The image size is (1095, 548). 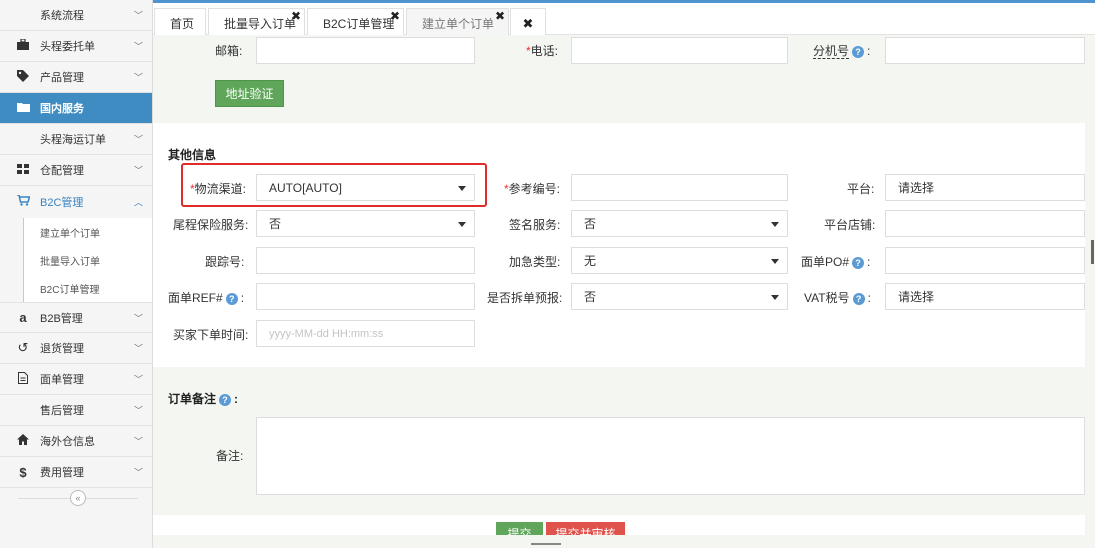 What do you see at coordinates (62, 349) in the screenshot?
I see `sidebar-item-label: 退货管理` at bounding box center [62, 349].